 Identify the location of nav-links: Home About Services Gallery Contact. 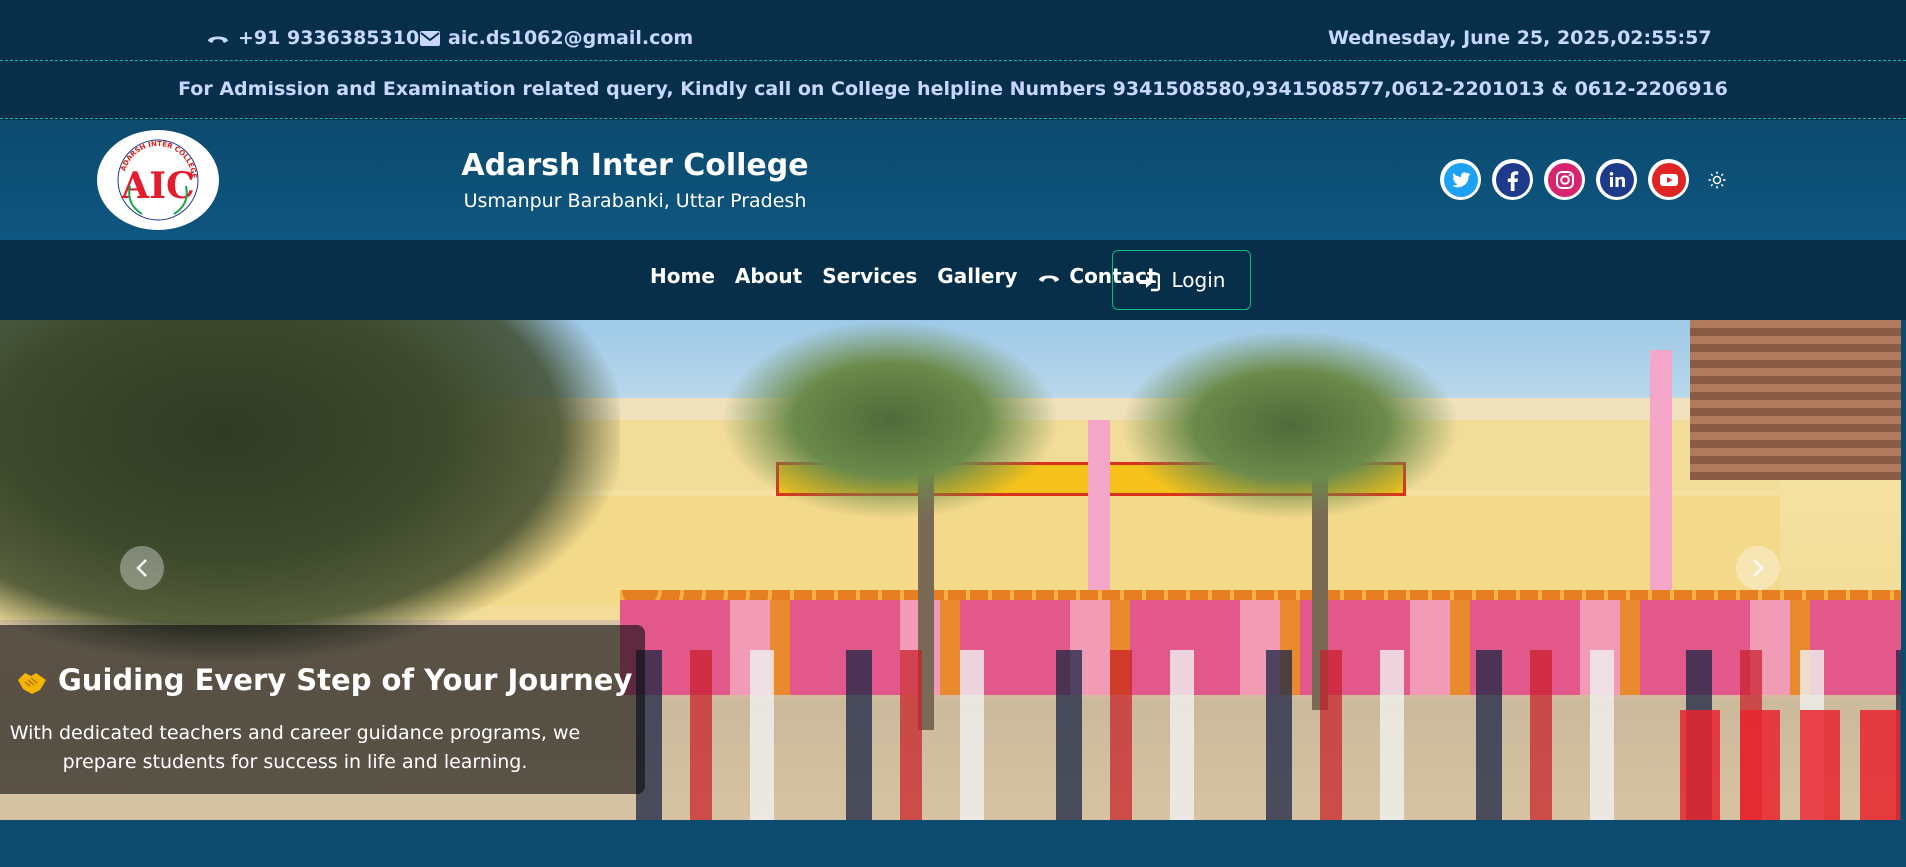
(903, 276).